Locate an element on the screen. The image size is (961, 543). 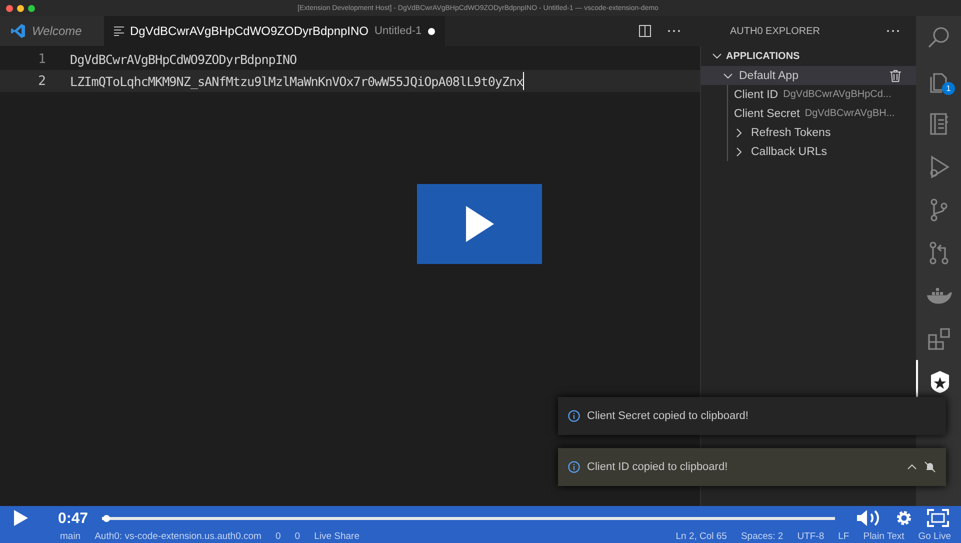
progress-thumb is located at coordinates (106, 518).